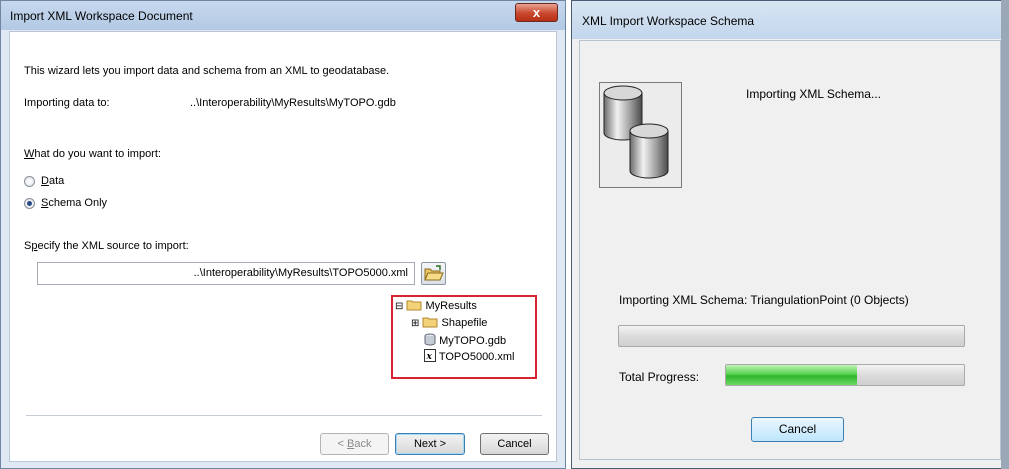  What do you see at coordinates (1005, 234) in the screenshot?
I see `desktop-background-edge` at bounding box center [1005, 234].